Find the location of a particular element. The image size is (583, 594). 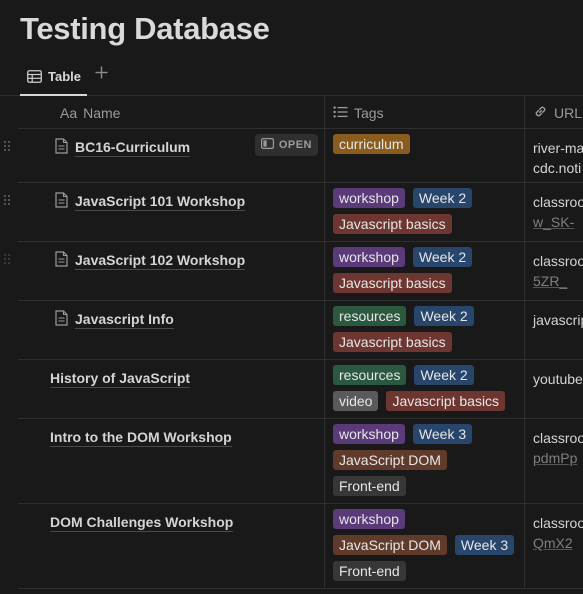

link-icon is located at coordinates (540, 113).